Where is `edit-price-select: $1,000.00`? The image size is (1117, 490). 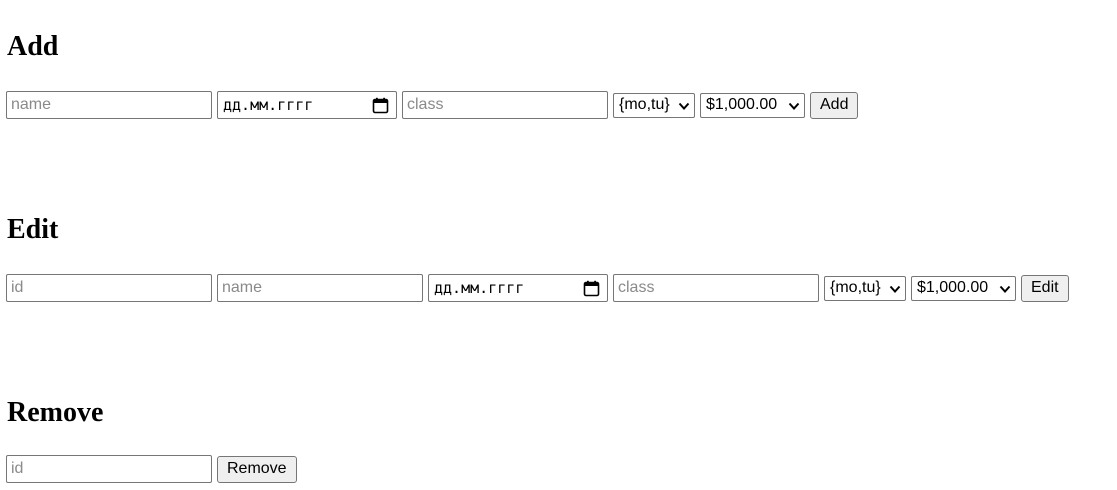
edit-price-select: $1,000.00 is located at coordinates (963, 288).